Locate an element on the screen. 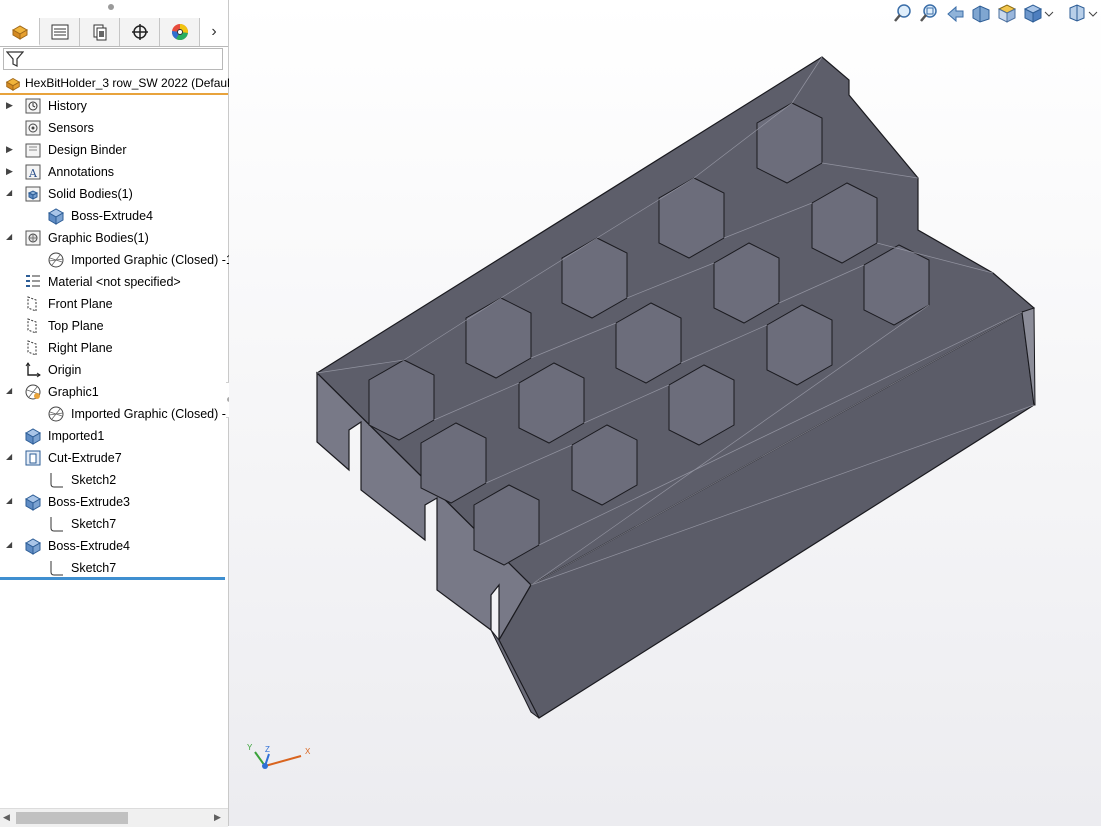  tree-item-label: Cut-Extrude7 is located at coordinates (85, 458).